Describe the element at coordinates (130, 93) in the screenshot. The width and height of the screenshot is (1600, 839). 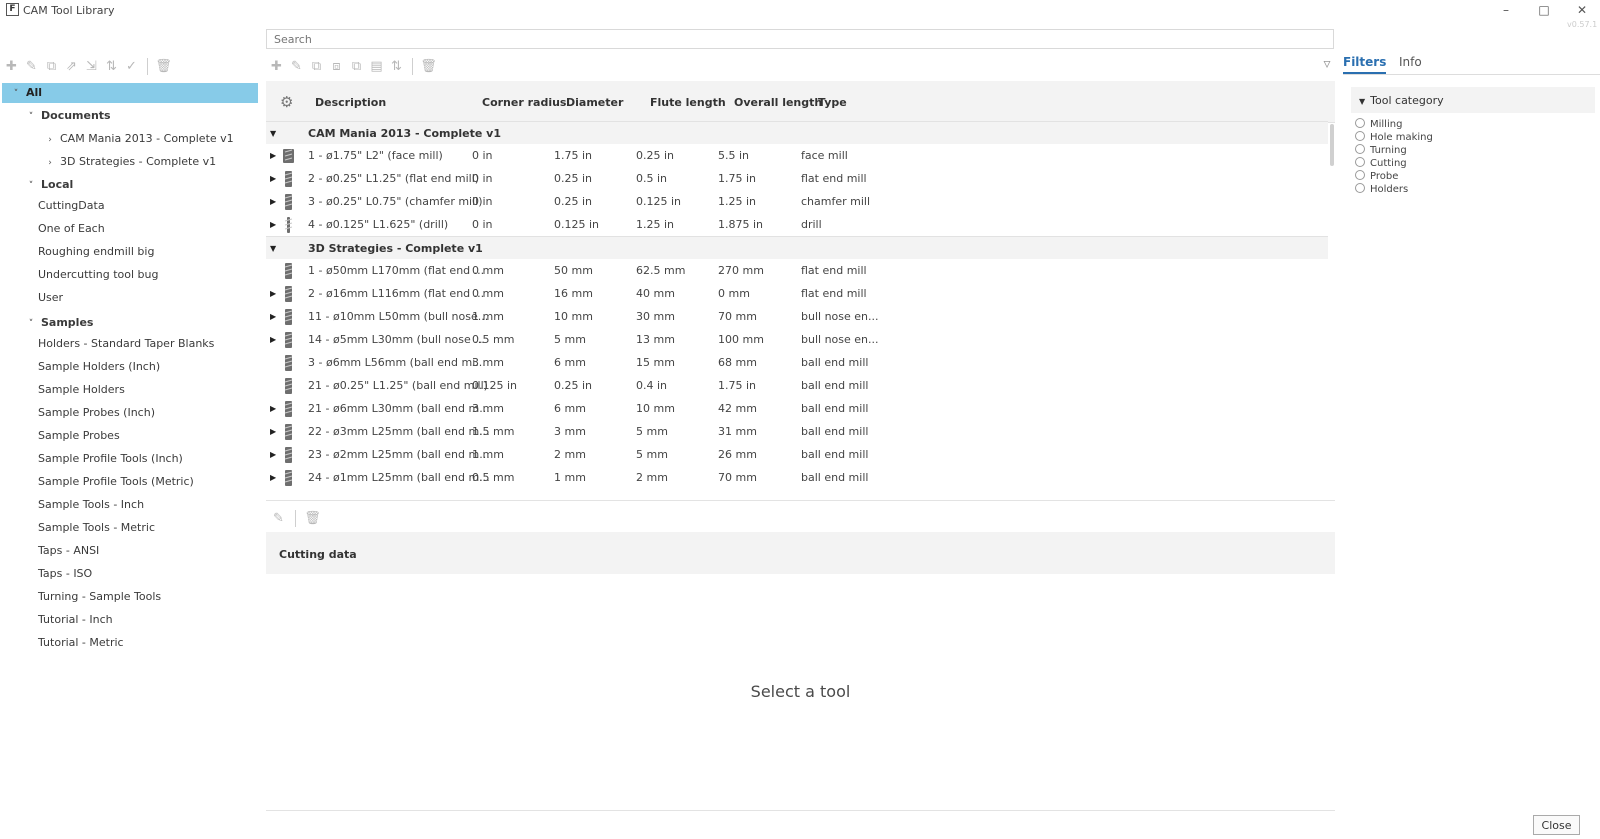
I see `tree-item: ˅ All` at that location.